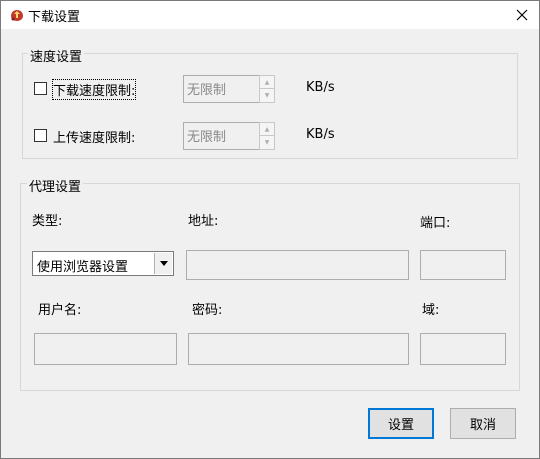 Image resolution: width=540 pixels, height=459 pixels. What do you see at coordinates (221, 136) in the screenshot?
I see `upload-limit-input: 无限制` at bounding box center [221, 136].